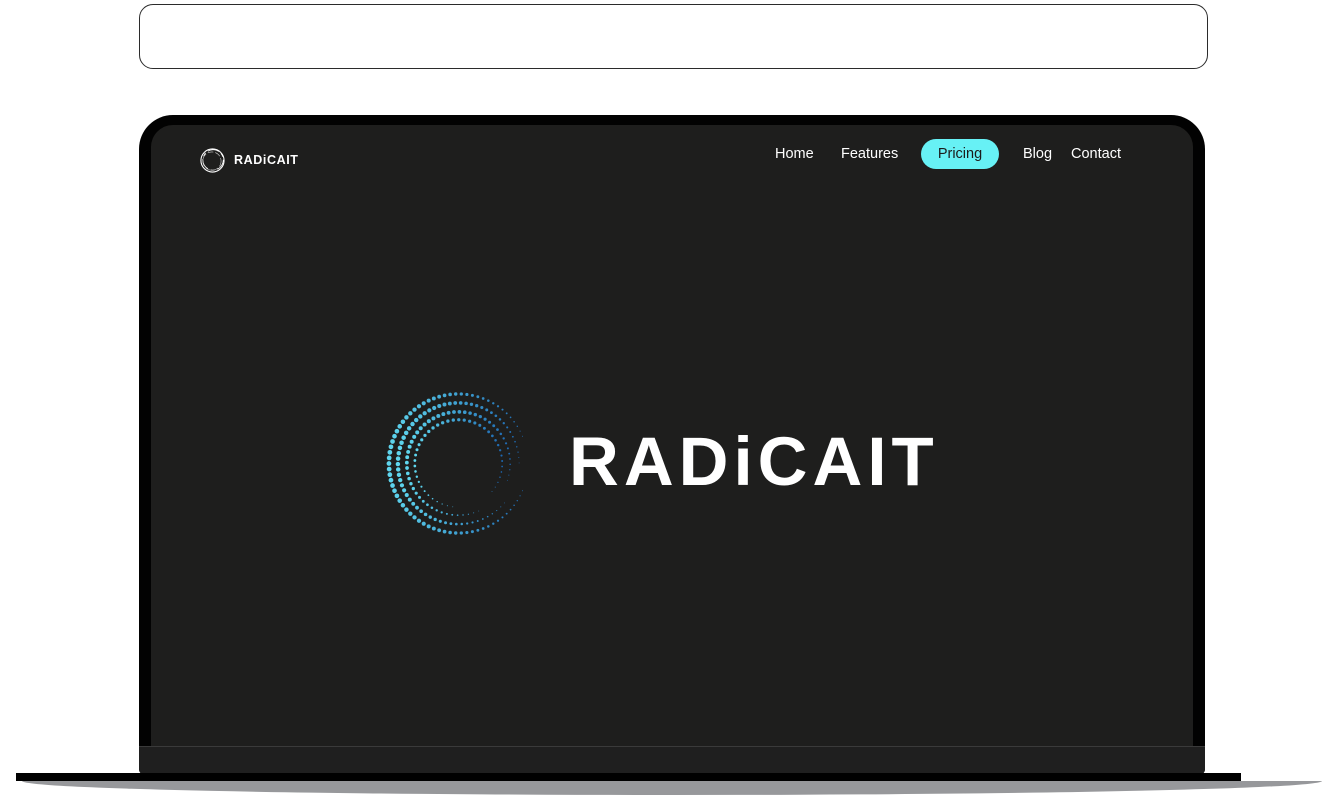 This screenshot has height=795, width=1328. What do you see at coordinates (628, 777) in the screenshot?
I see `laptop-base` at bounding box center [628, 777].